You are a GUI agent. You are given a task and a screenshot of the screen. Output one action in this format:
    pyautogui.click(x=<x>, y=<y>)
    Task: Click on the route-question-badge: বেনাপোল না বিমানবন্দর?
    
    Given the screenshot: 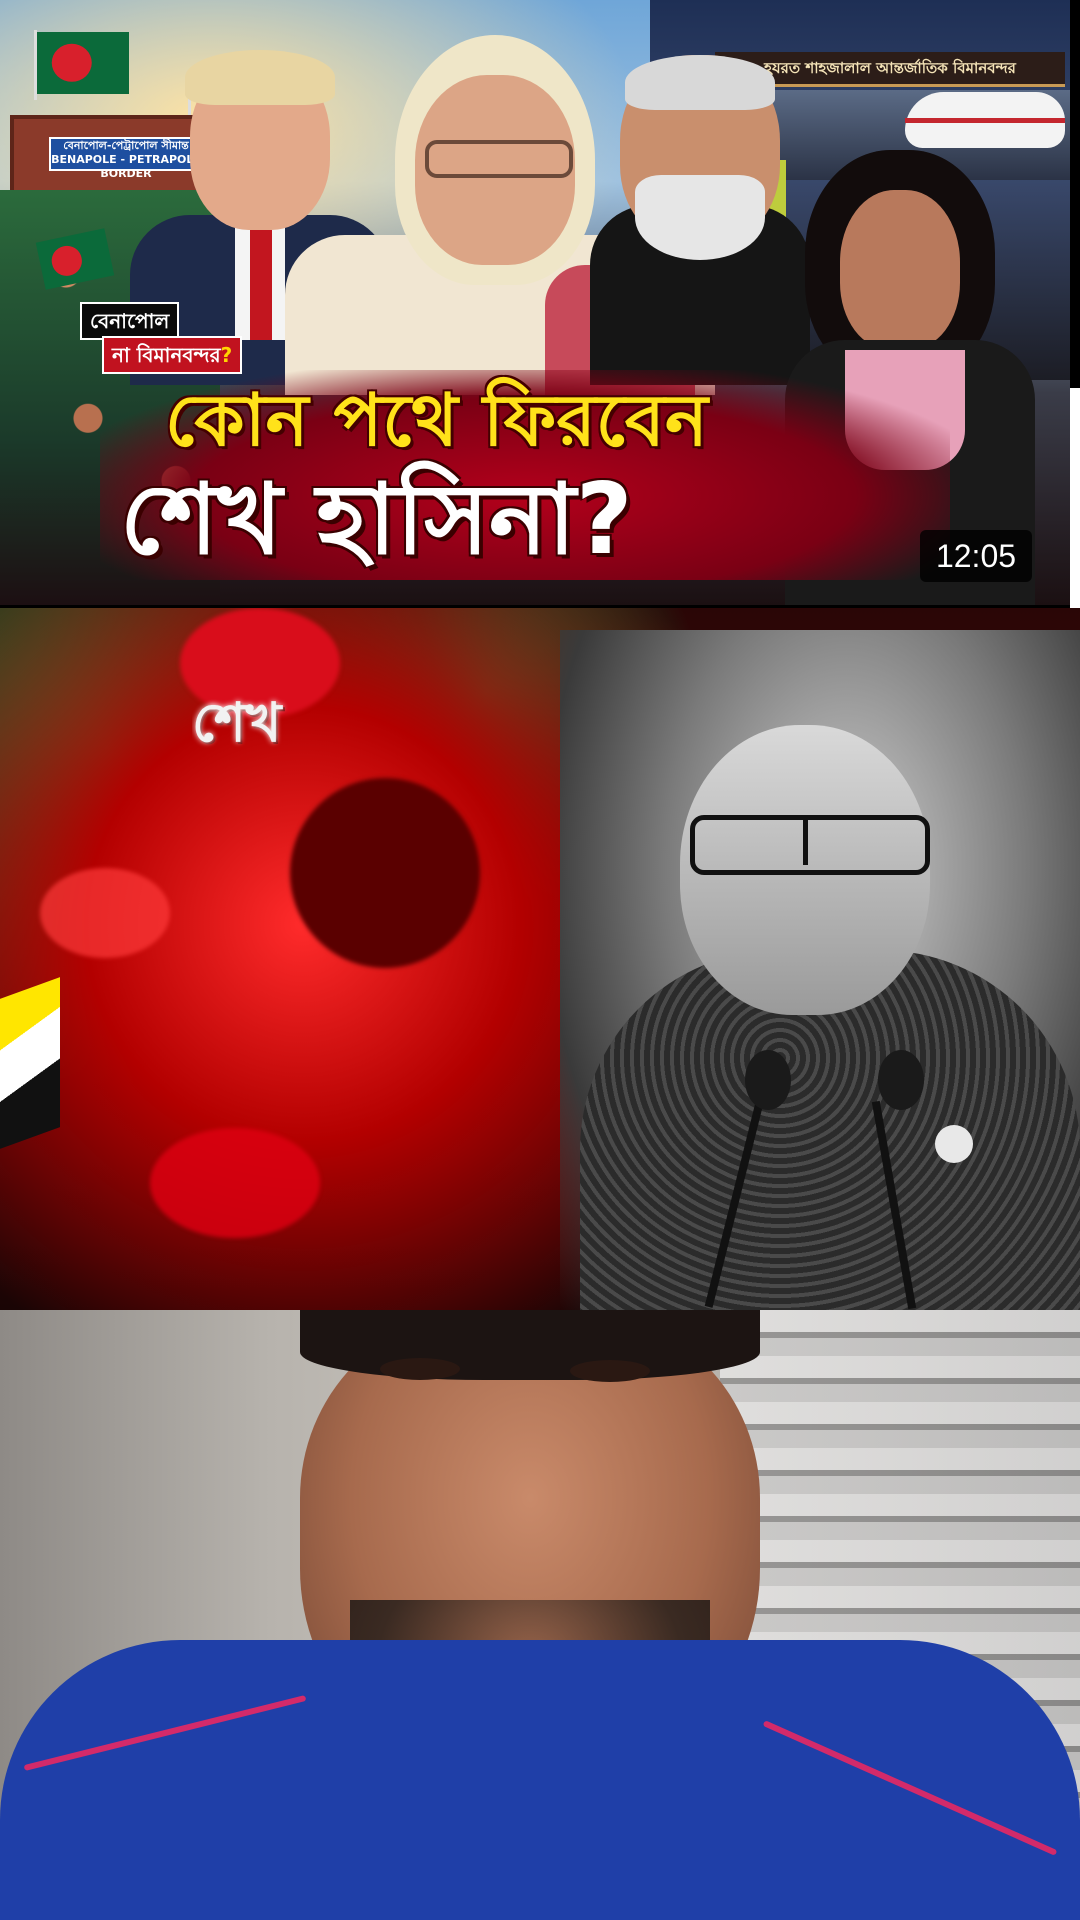 What is the action you would take?
    pyautogui.click(x=182, y=338)
    